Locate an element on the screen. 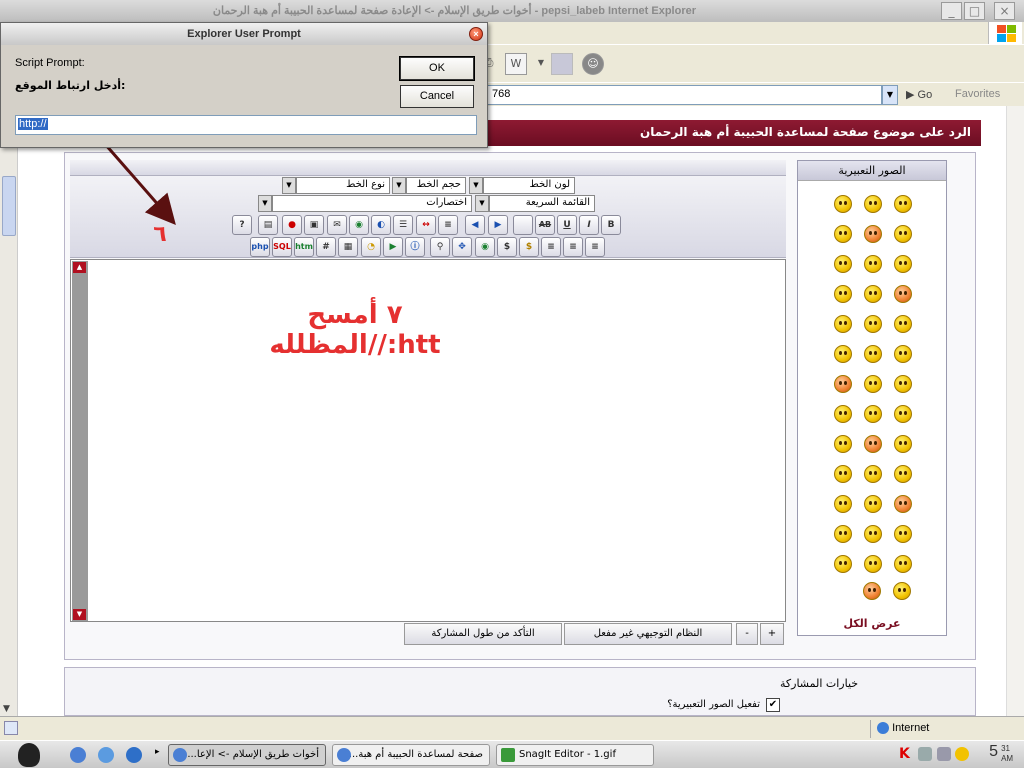 This screenshot has width=1024, height=768. sidebar-scrollbar: ▼ is located at coordinates (9, 411).